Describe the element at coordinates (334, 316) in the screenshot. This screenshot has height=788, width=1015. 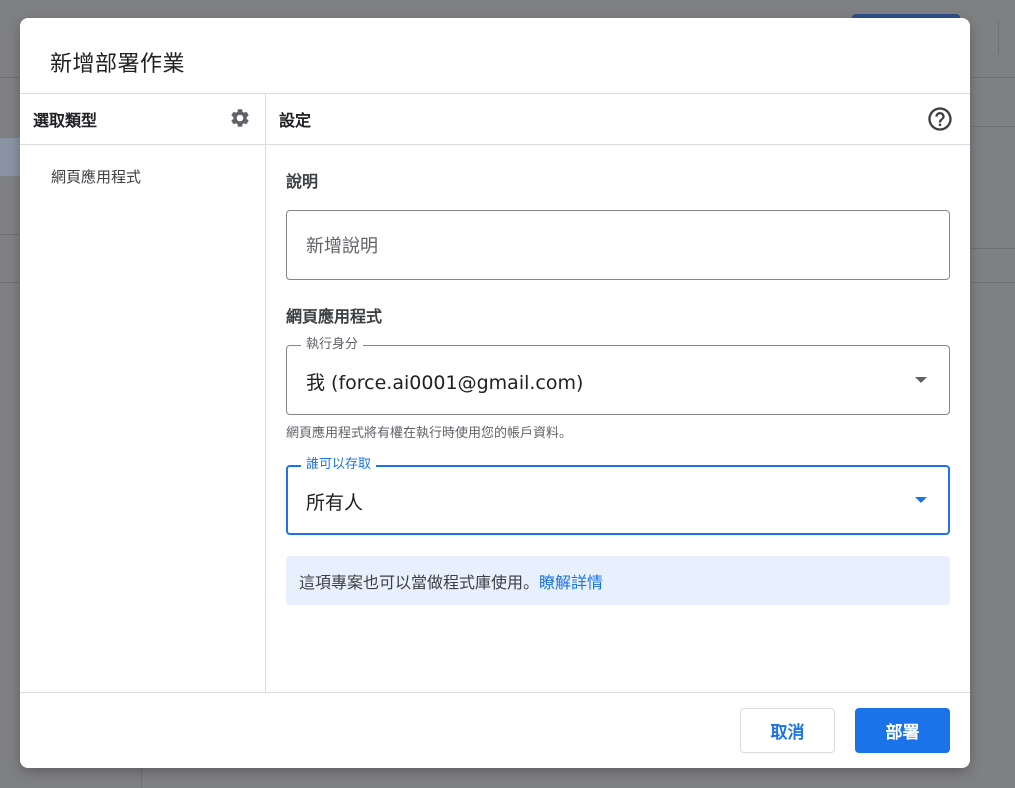
I see `web-app-section-label: 網頁應用程式` at that location.